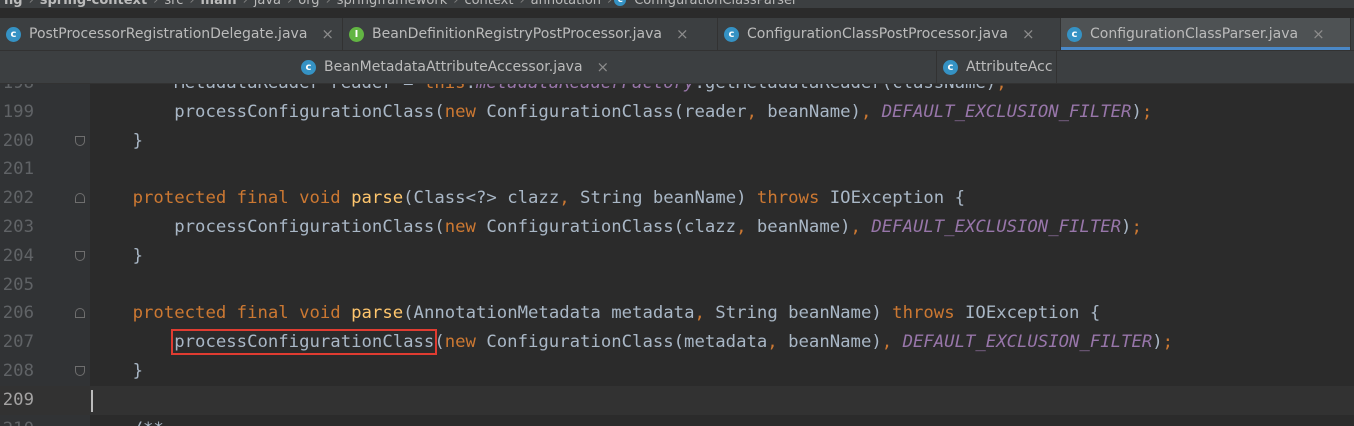 The width and height of the screenshot is (1354, 426). Describe the element at coordinates (242, 313) in the screenshot. I see `code-token: protected final void` at that location.